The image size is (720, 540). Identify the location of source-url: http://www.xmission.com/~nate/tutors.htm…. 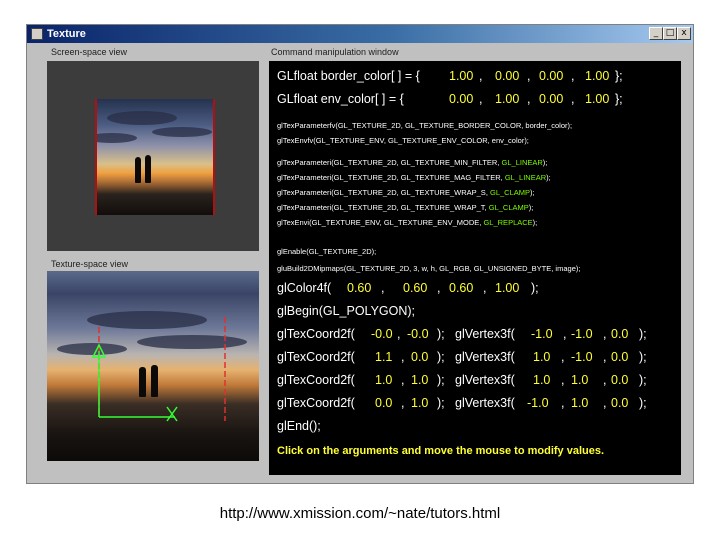
(360, 513).